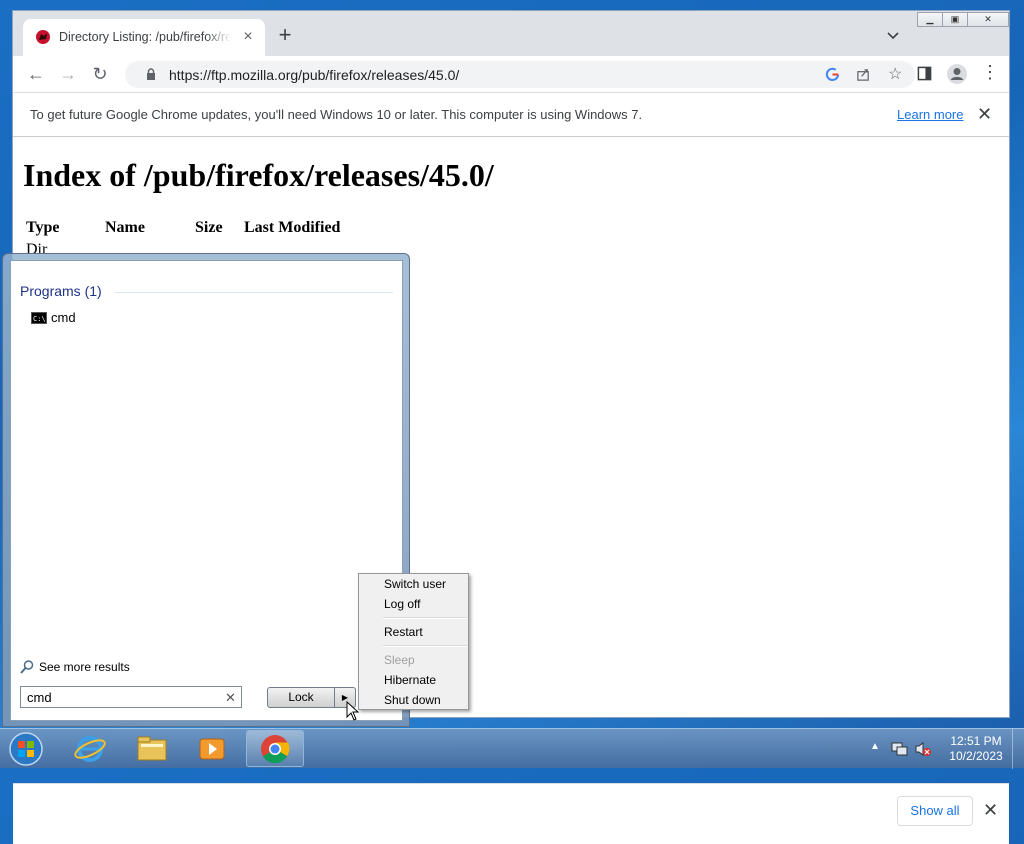 The image size is (1024, 844). What do you see at coordinates (258, 175) in the screenshot?
I see `page-title: Index of /pub/firefox/releases/45.0/` at bounding box center [258, 175].